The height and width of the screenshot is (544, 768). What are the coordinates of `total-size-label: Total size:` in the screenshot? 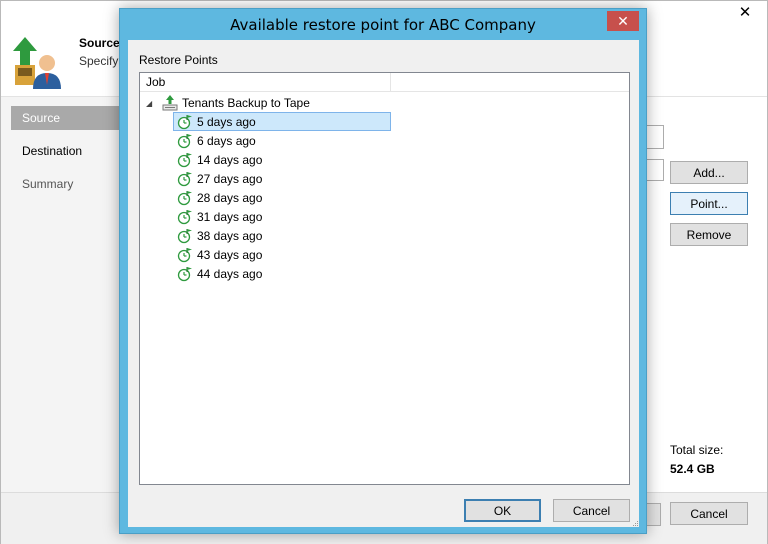 It's located at (697, 450).